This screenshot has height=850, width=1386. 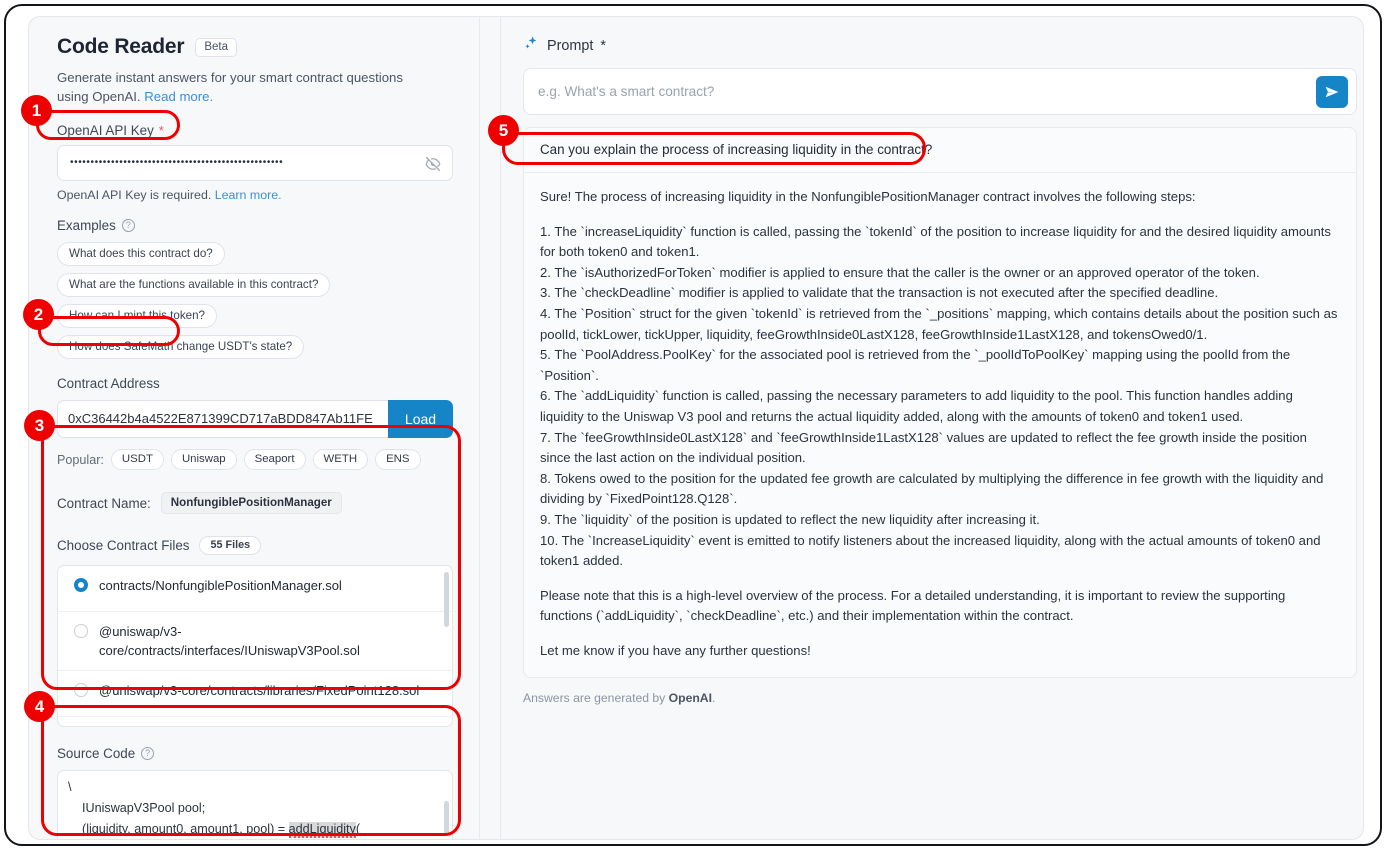 What do you see at coordinates (137, 459) in the screenshot?
I see `popular-chip-usdt: USDT` at bounding box center [137, 459].